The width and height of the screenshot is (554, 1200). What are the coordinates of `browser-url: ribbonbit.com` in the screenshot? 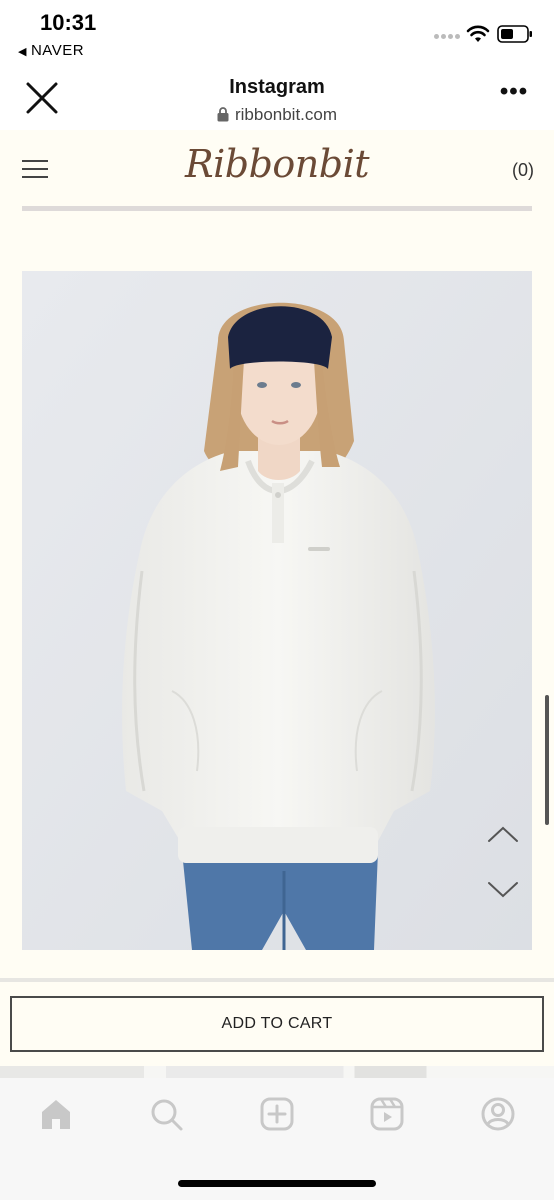 It's located at (277, 115).